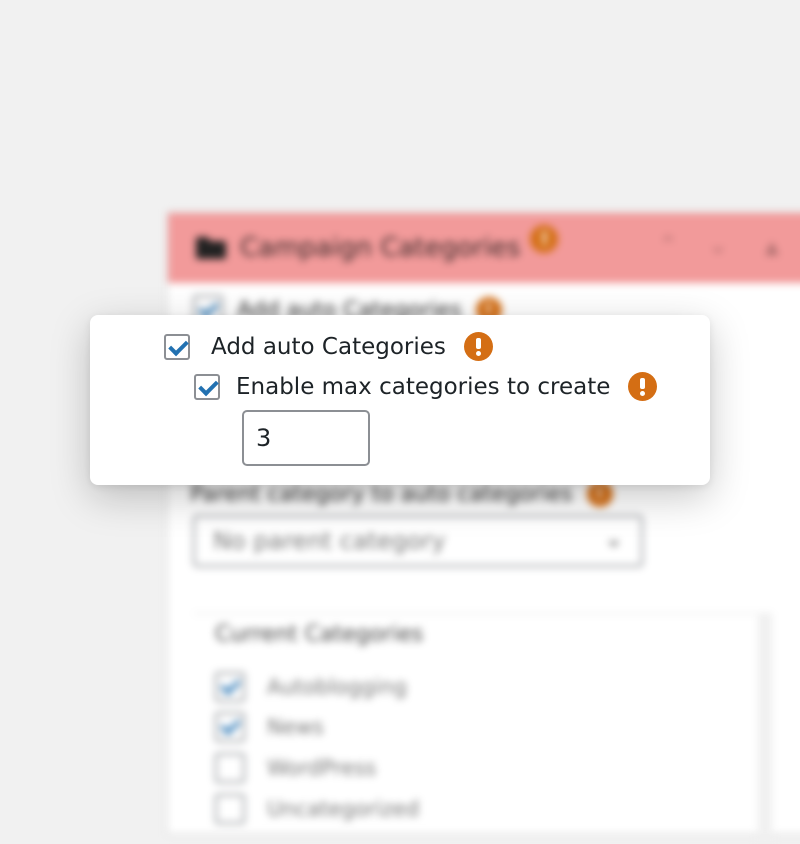  I want to click on category-label: Autoblogging, so click(337, 687).